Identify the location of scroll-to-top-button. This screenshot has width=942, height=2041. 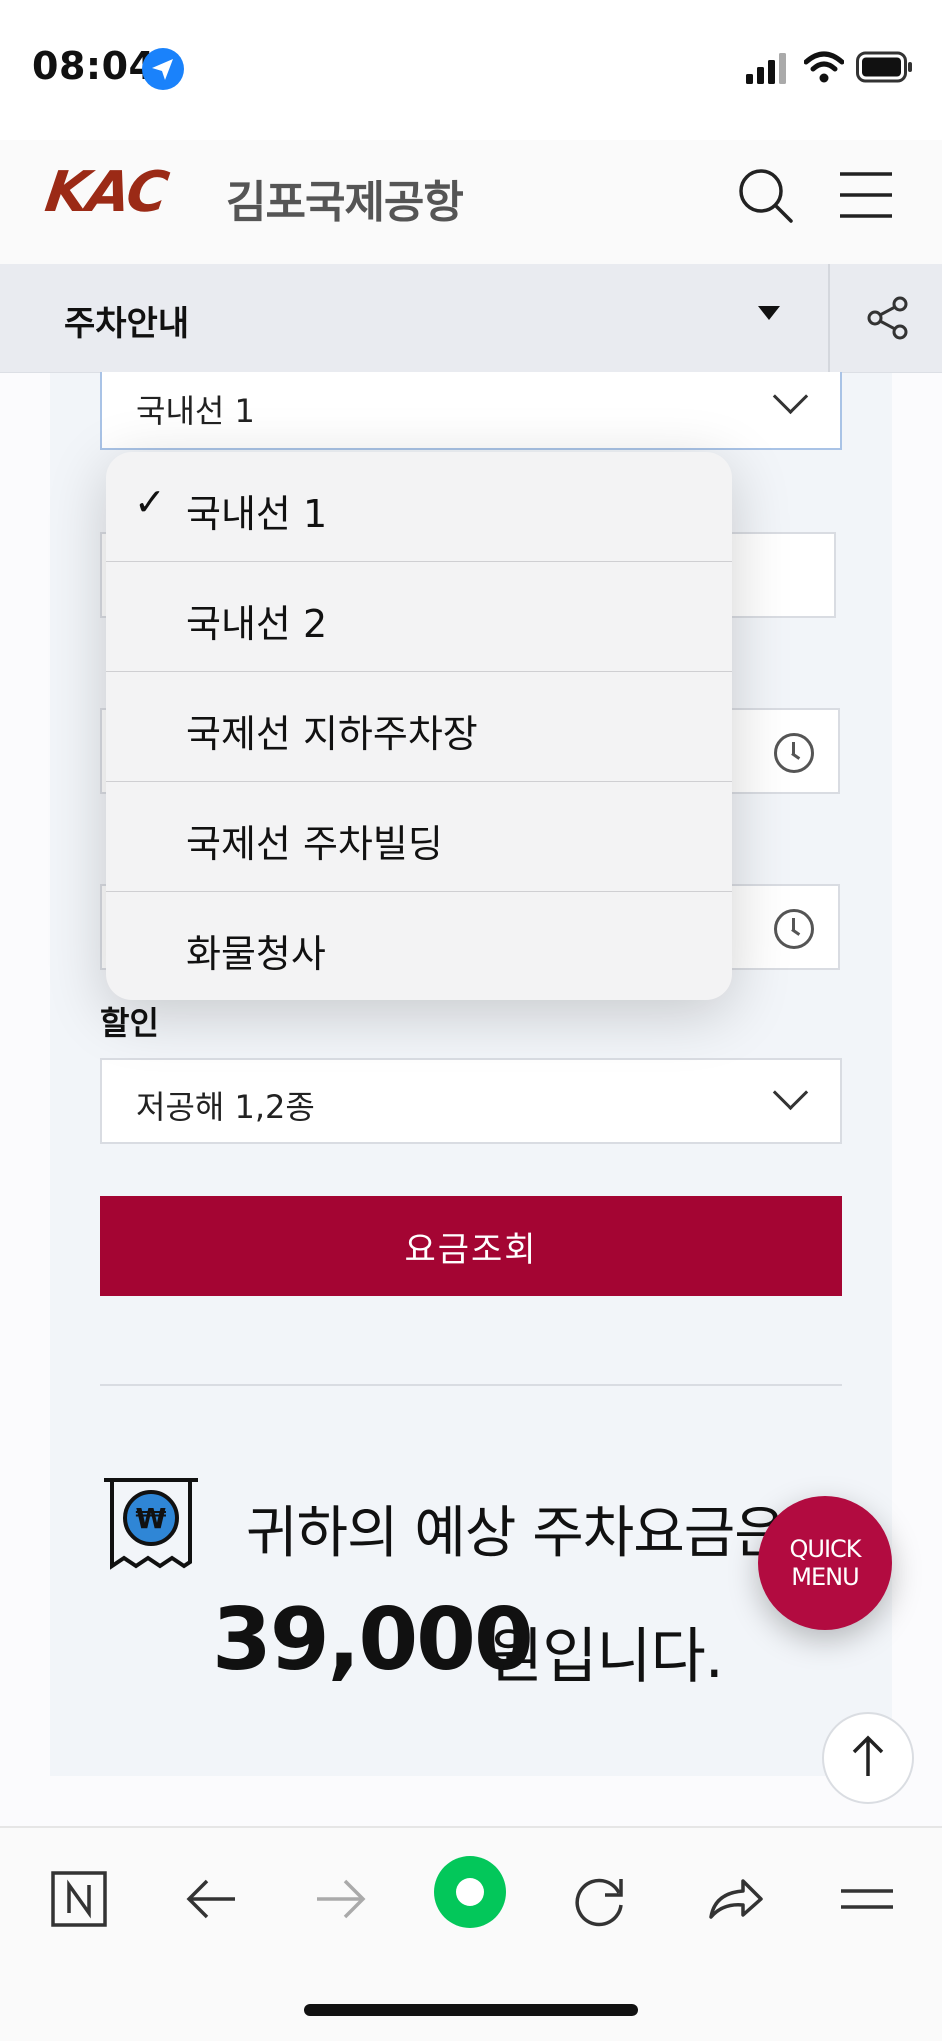
(868, 1758).